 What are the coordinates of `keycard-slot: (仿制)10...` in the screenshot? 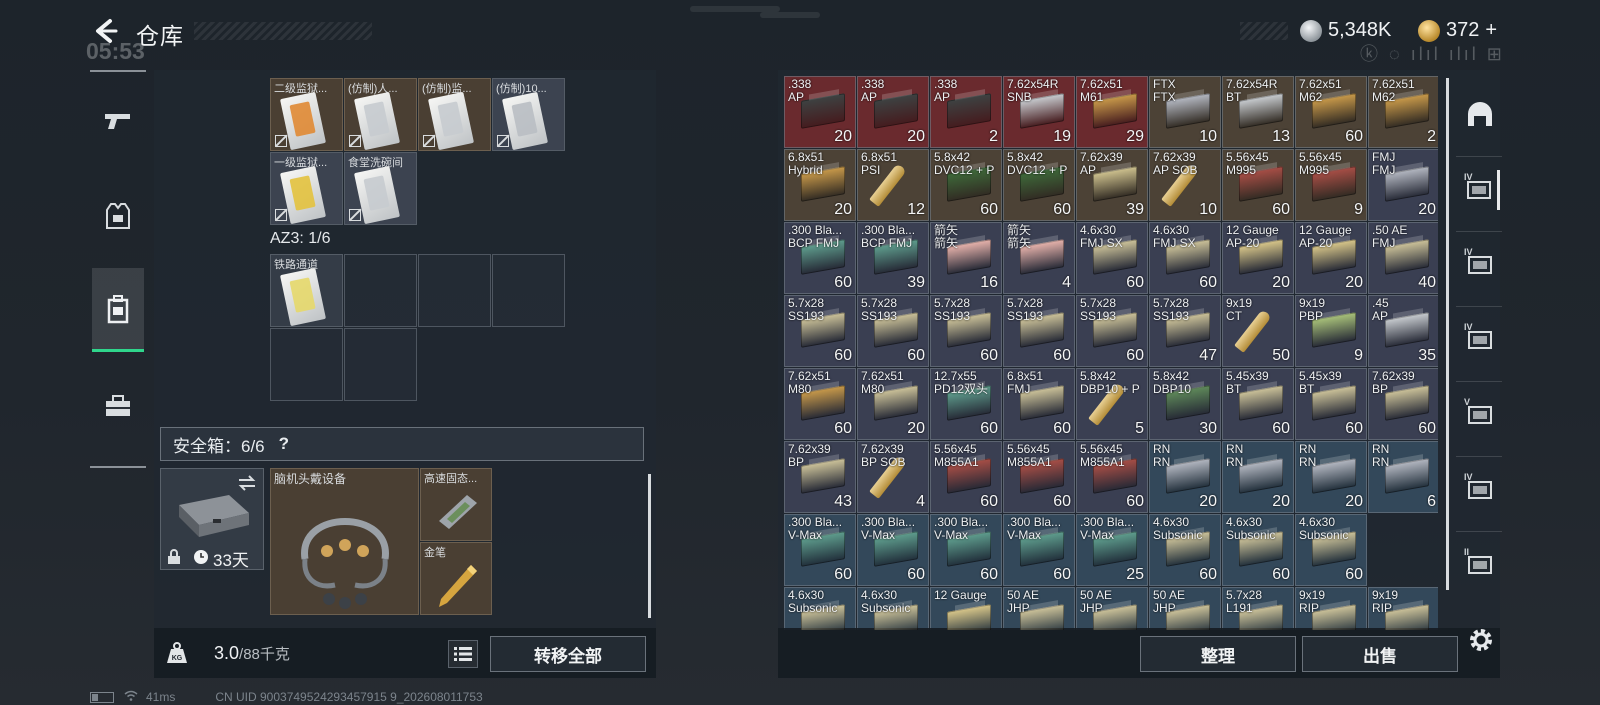 It's located at (528, 114).